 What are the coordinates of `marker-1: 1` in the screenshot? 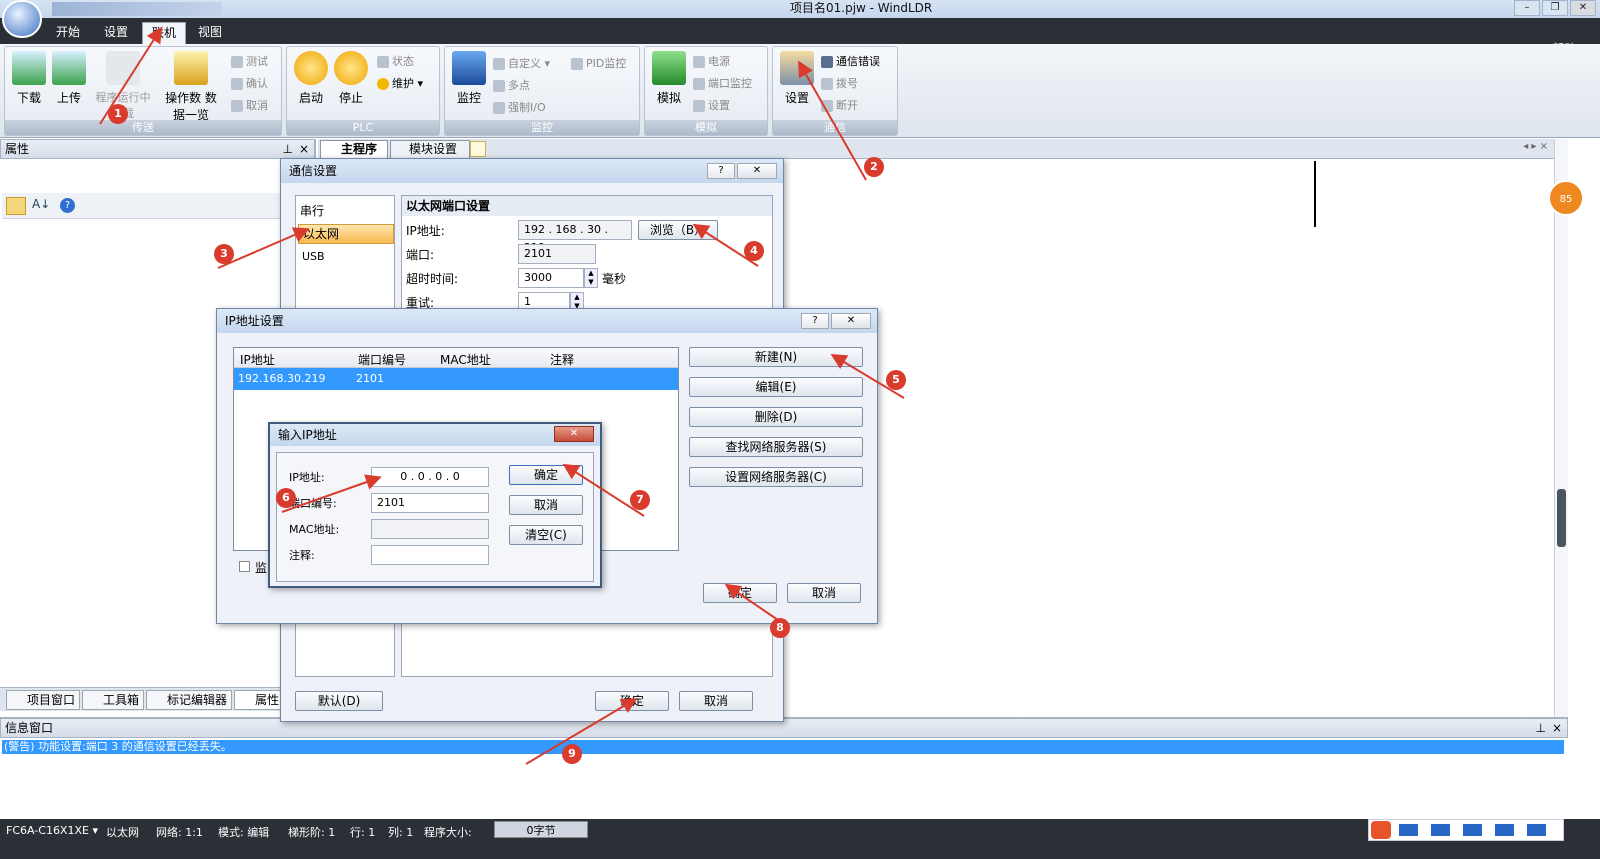 It's located at (118, 114).